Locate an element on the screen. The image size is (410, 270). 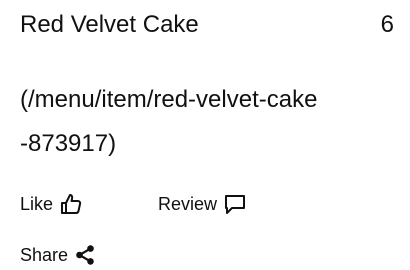
thumbs-up-icon is located at coordinates (71, 204).